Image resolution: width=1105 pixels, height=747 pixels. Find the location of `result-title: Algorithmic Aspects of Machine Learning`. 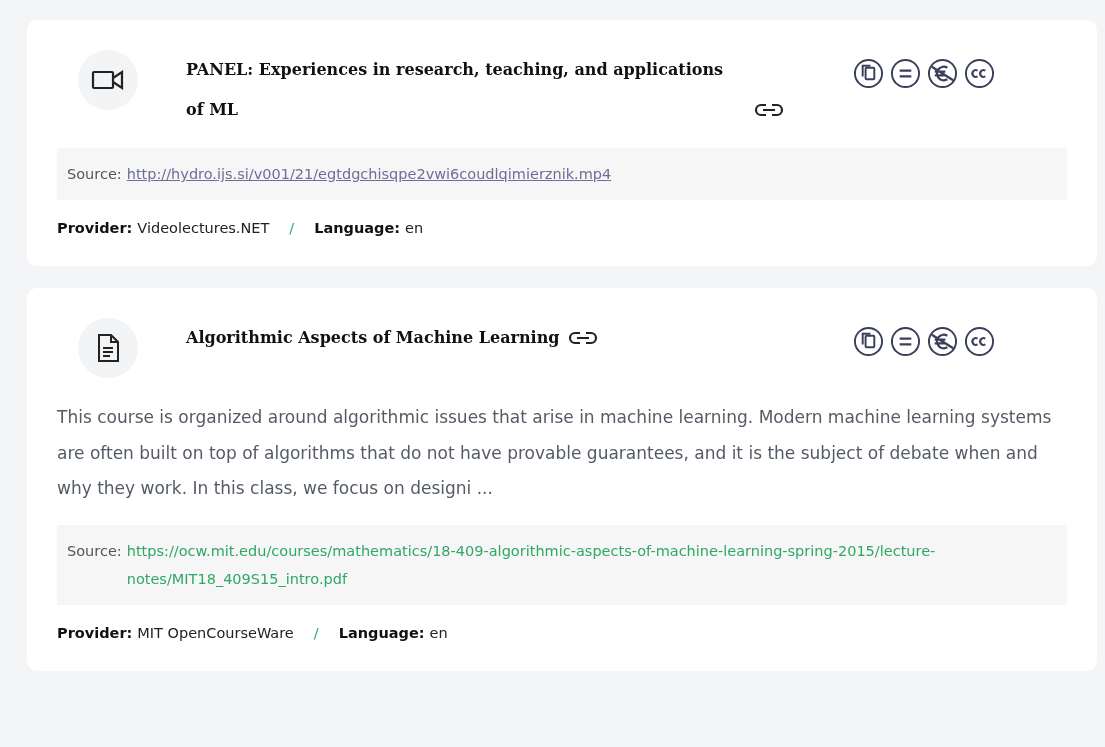

result-title: Algorithmic Aspects of Machine Learning is located at coordinates (373, 338).